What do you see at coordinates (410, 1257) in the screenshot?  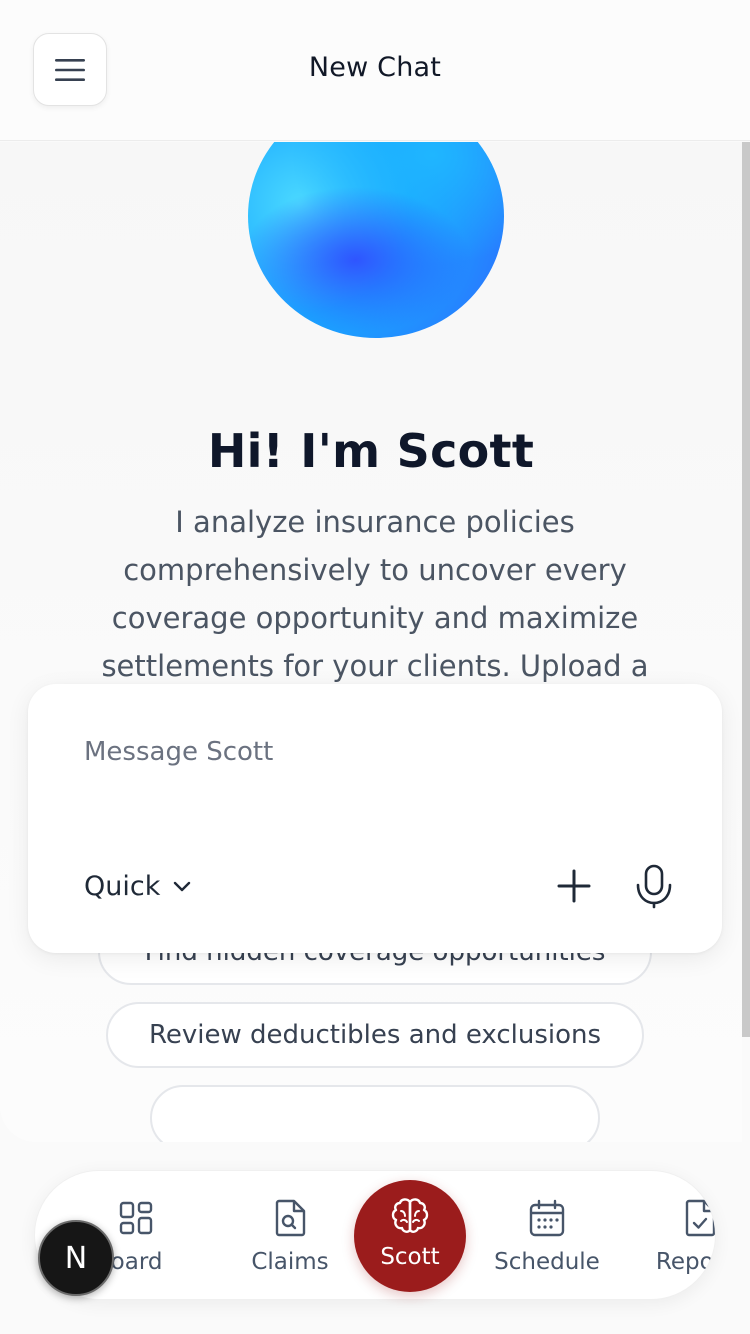 I see `nav-label-scott: Scott` at bounding box center [410, 1257].